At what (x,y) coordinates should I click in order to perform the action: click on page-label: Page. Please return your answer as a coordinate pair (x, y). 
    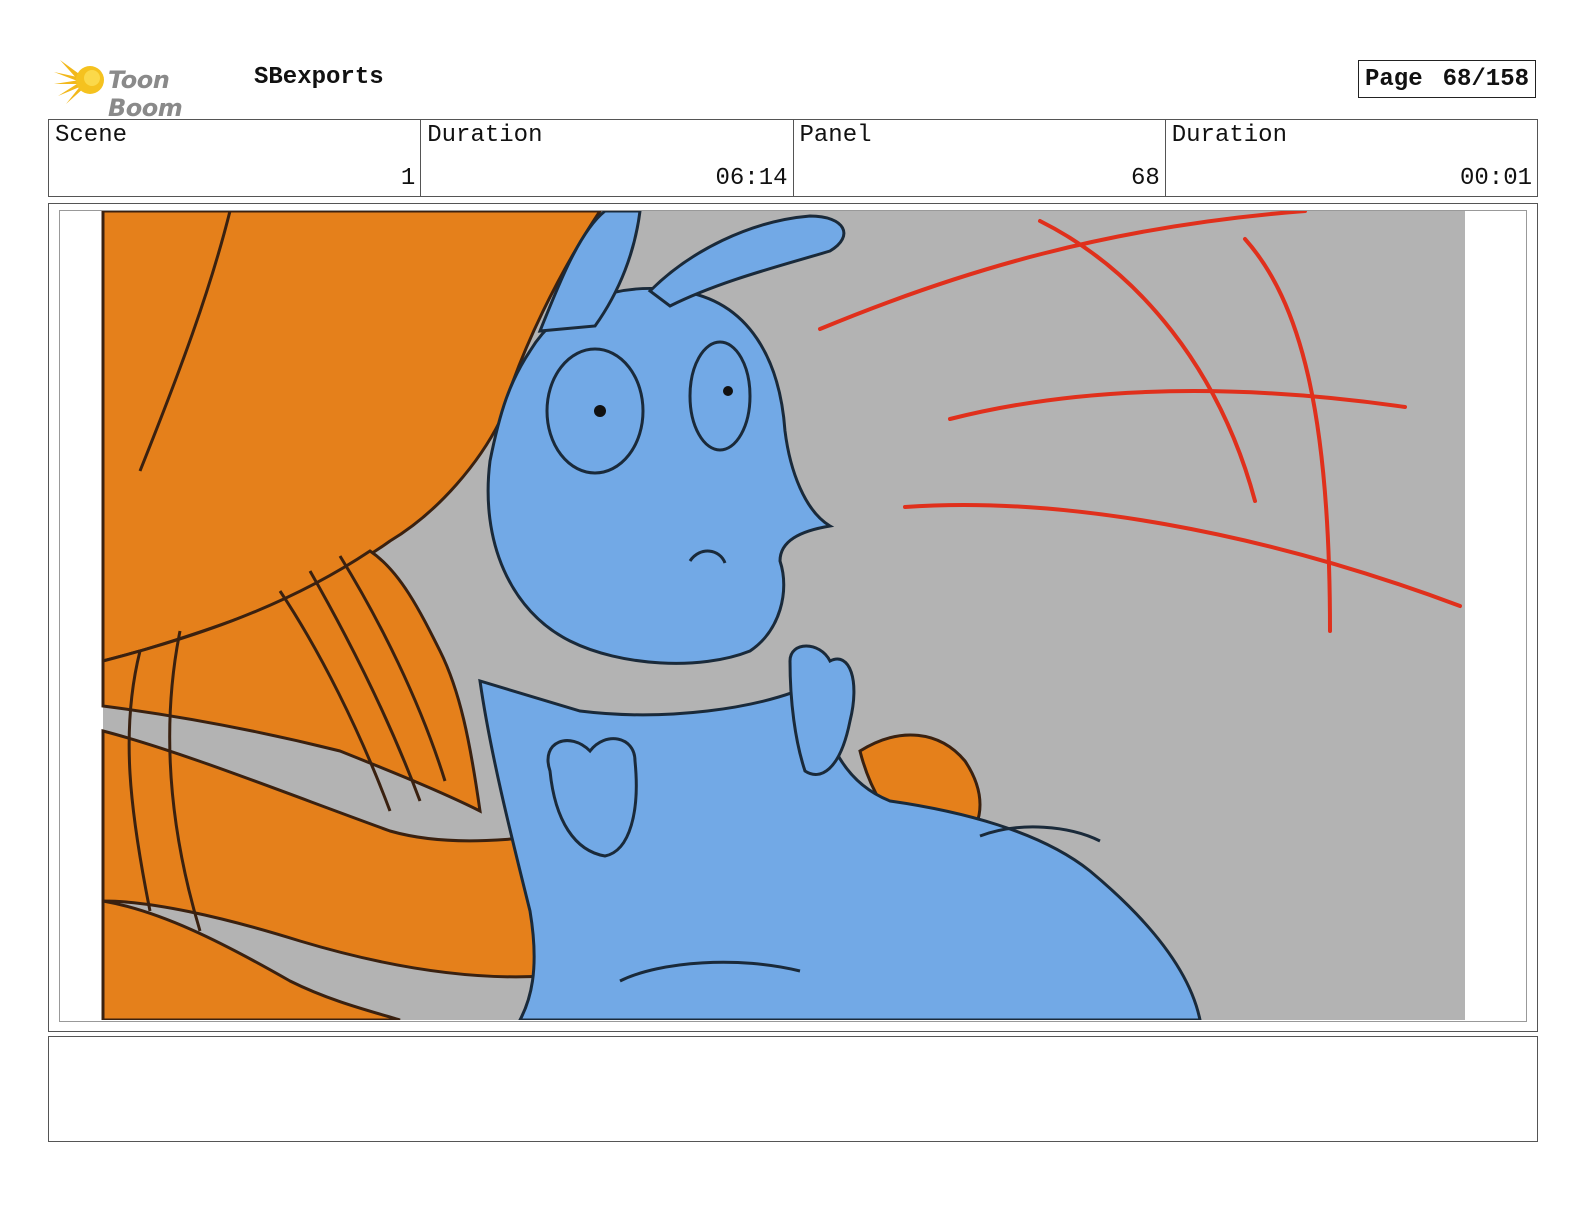
    Looking at the image, I should click on (1394, 79).